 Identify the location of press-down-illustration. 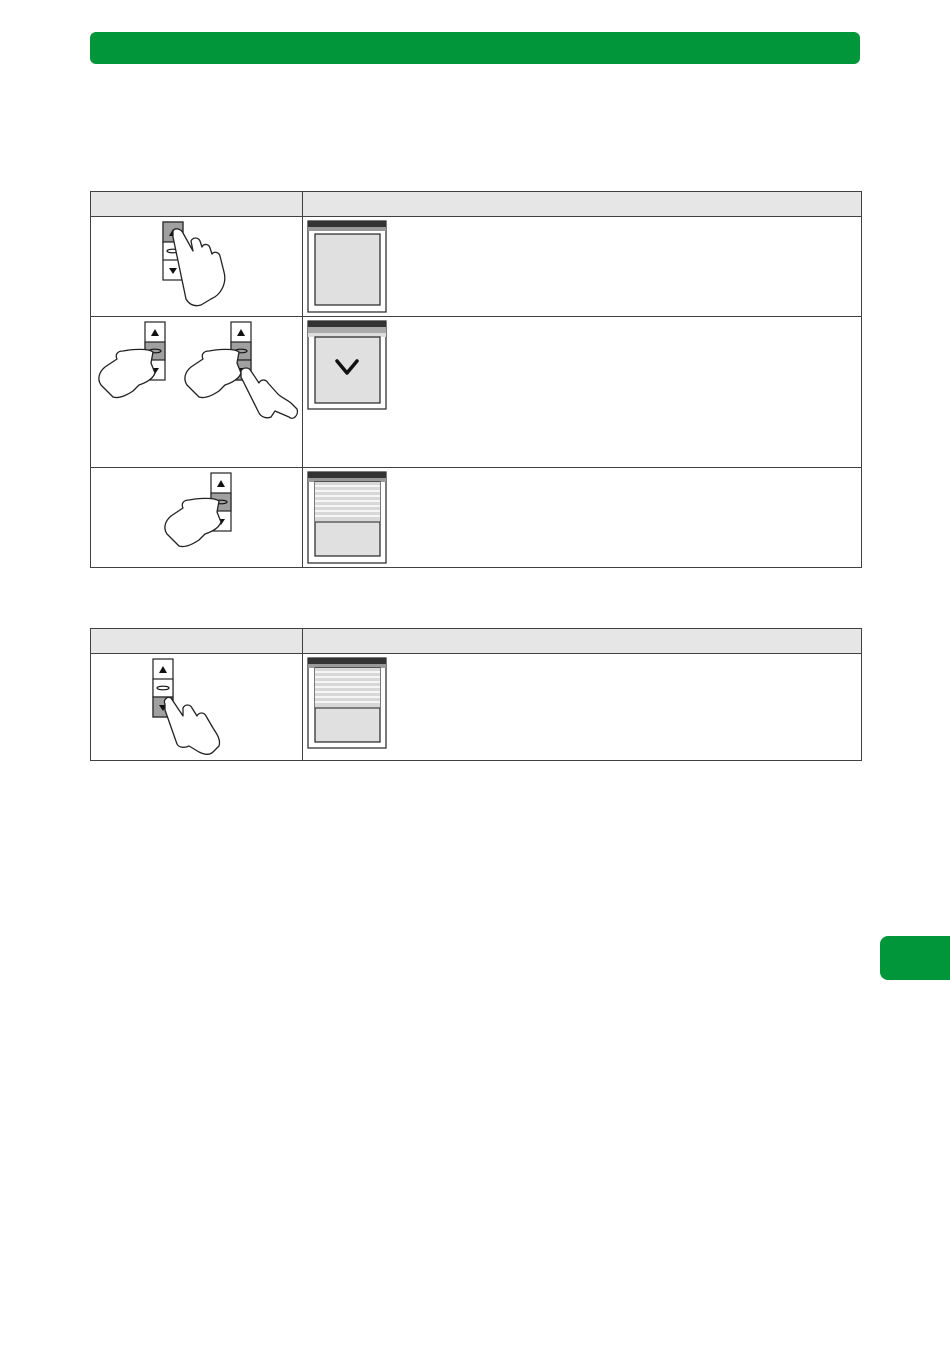
(186, 706).